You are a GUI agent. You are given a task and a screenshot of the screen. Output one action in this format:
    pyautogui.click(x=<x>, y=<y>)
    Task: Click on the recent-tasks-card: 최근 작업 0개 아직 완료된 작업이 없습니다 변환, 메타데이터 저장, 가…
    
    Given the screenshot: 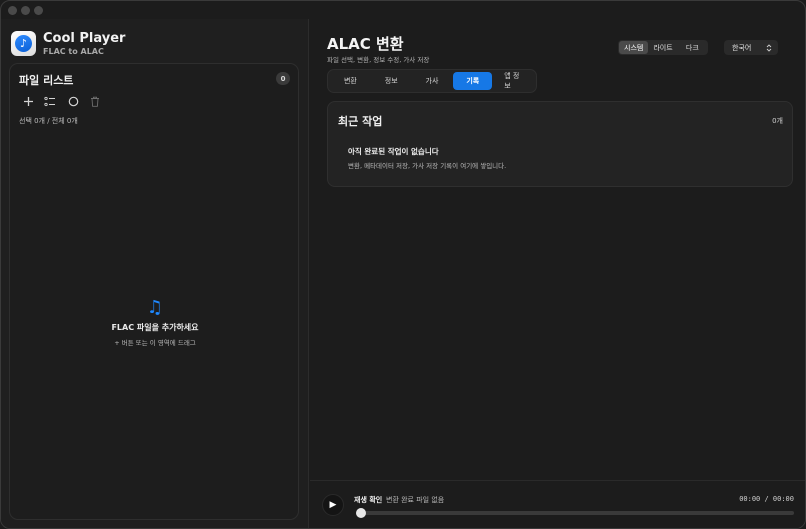 What is the action you would take?
    pyautogui.click(x=560, y=144)
    